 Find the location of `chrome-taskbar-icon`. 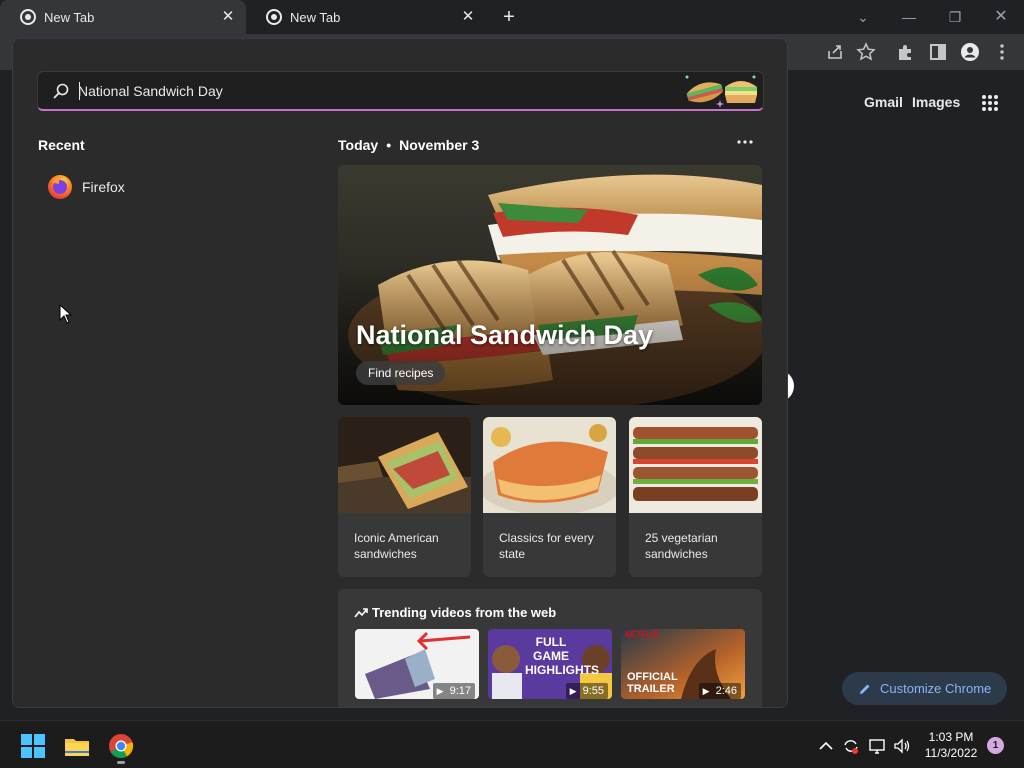

chrome-taskbar-icon is located at coordinates (121, 746).